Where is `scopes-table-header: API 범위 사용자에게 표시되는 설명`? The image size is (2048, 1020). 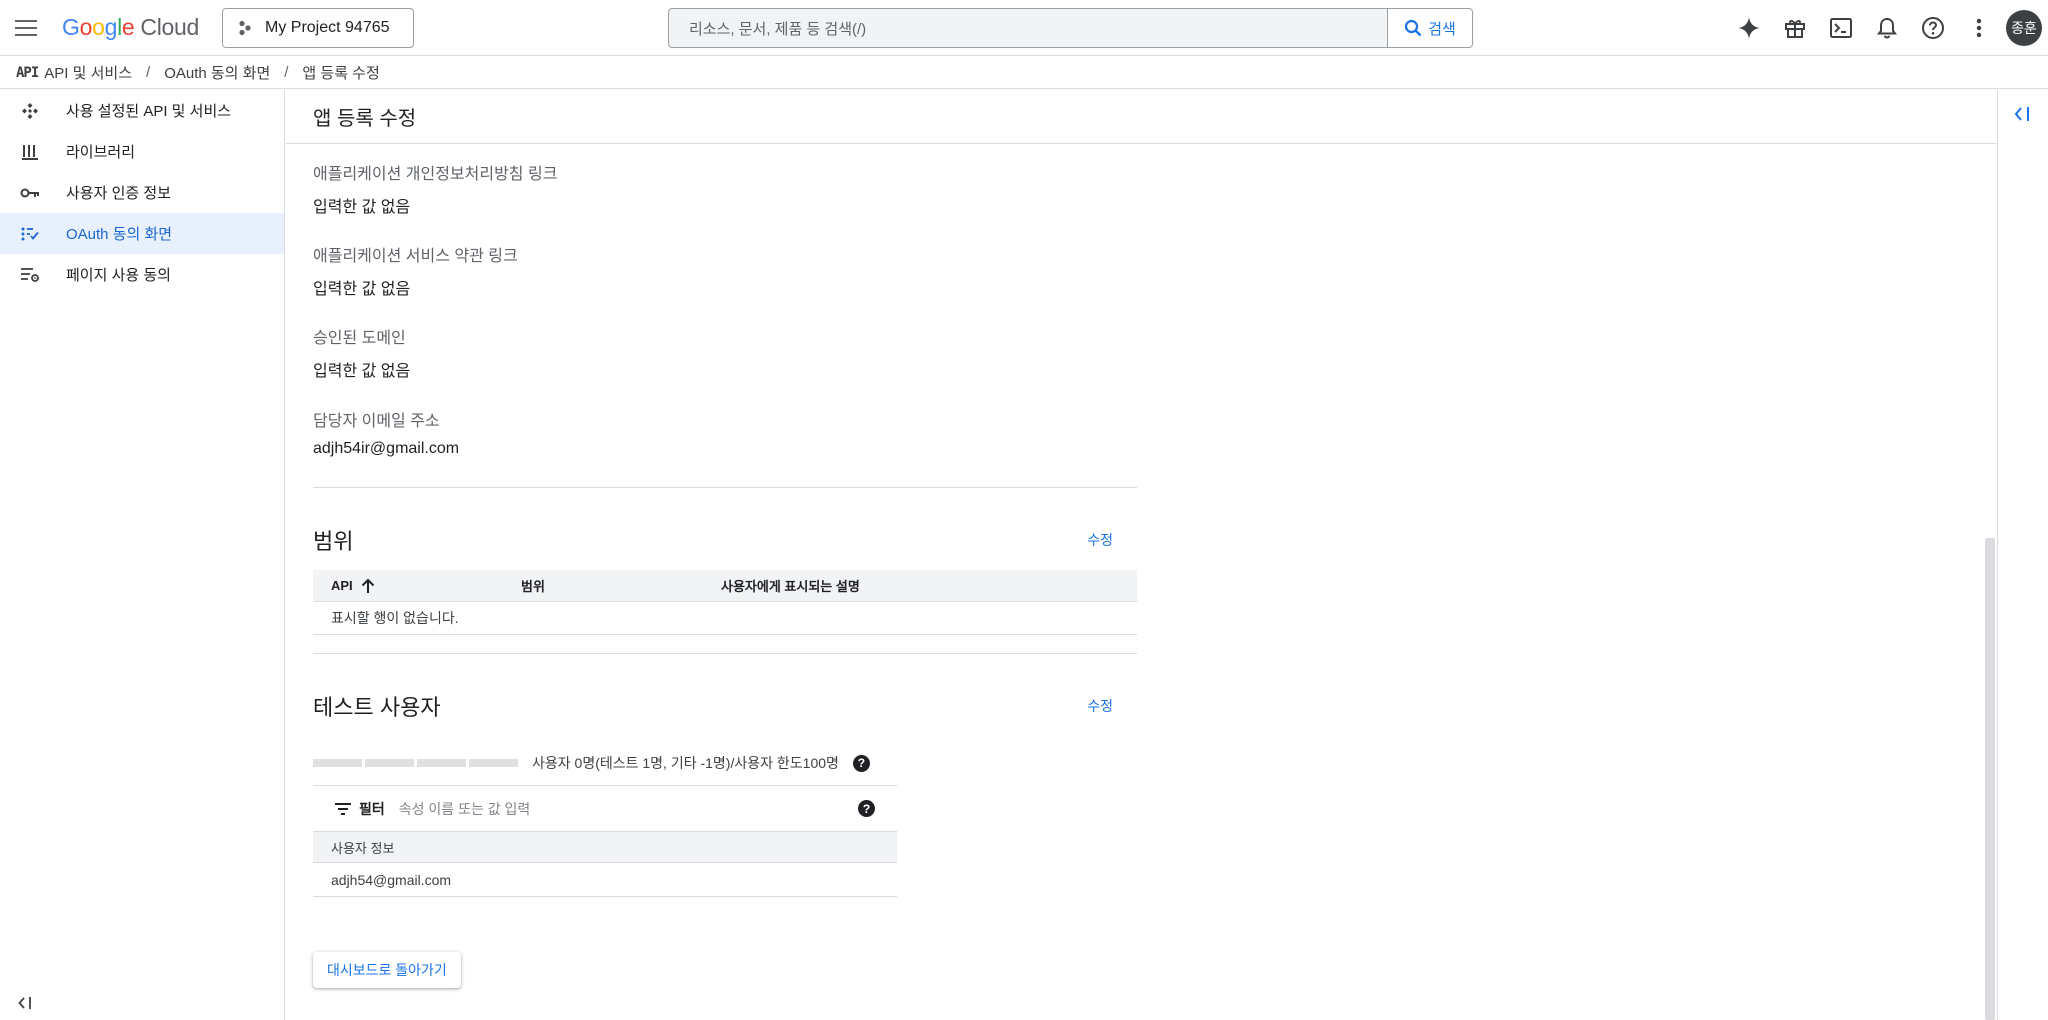
scopes-table-header: API 범위 사용자에게 표시되는 설명 is located at coordinates (725, 586).